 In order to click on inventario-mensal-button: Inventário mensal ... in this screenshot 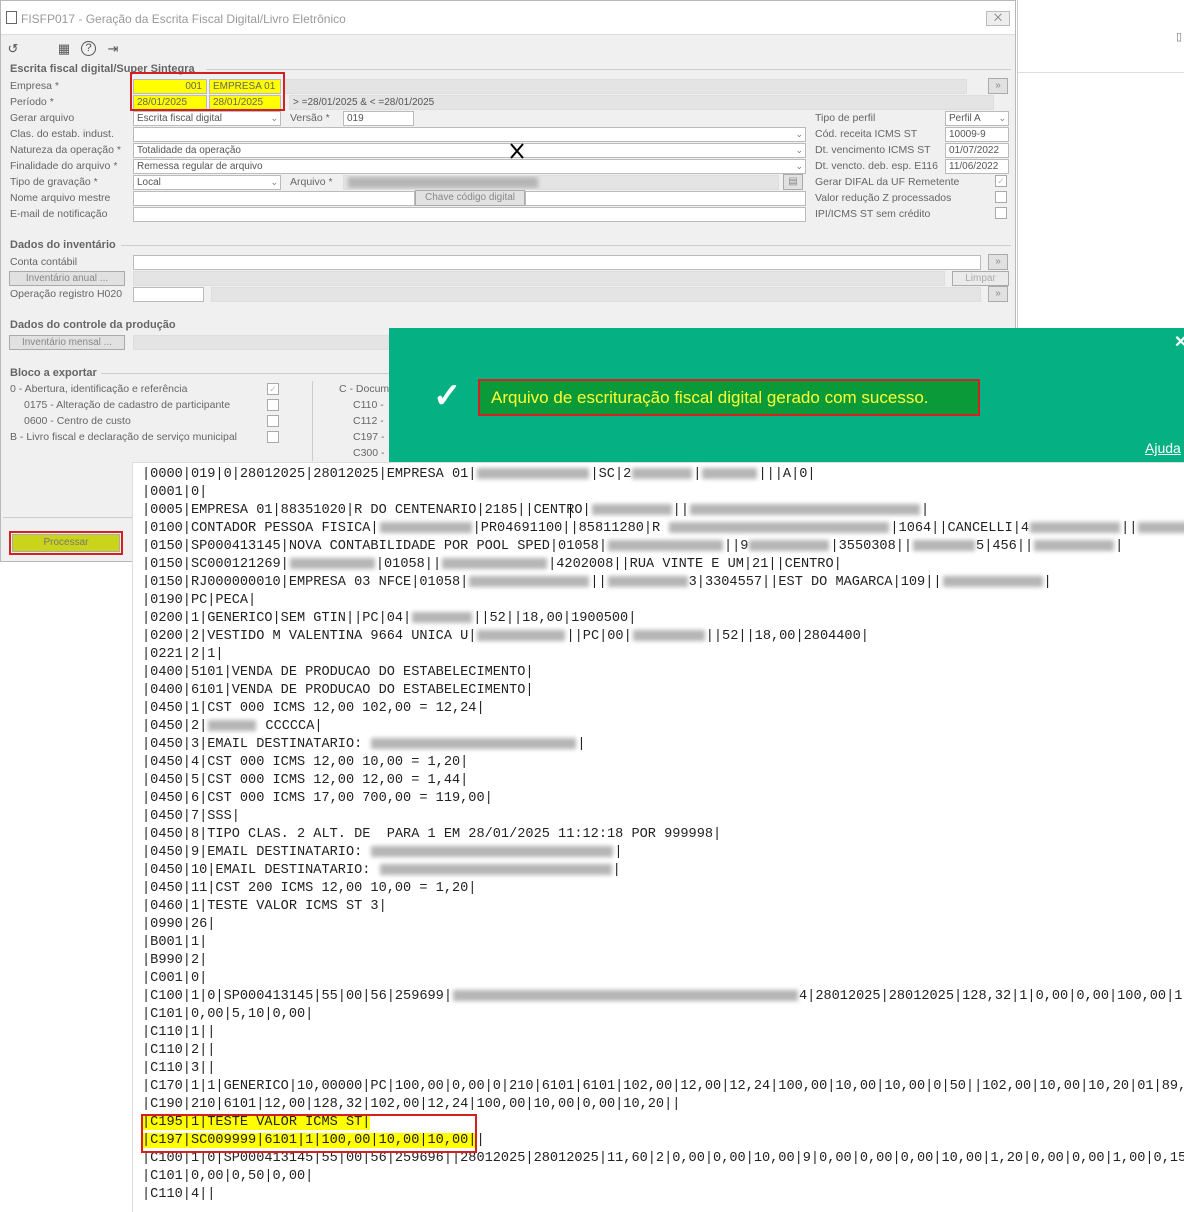, I will do `click(67, 342)`.